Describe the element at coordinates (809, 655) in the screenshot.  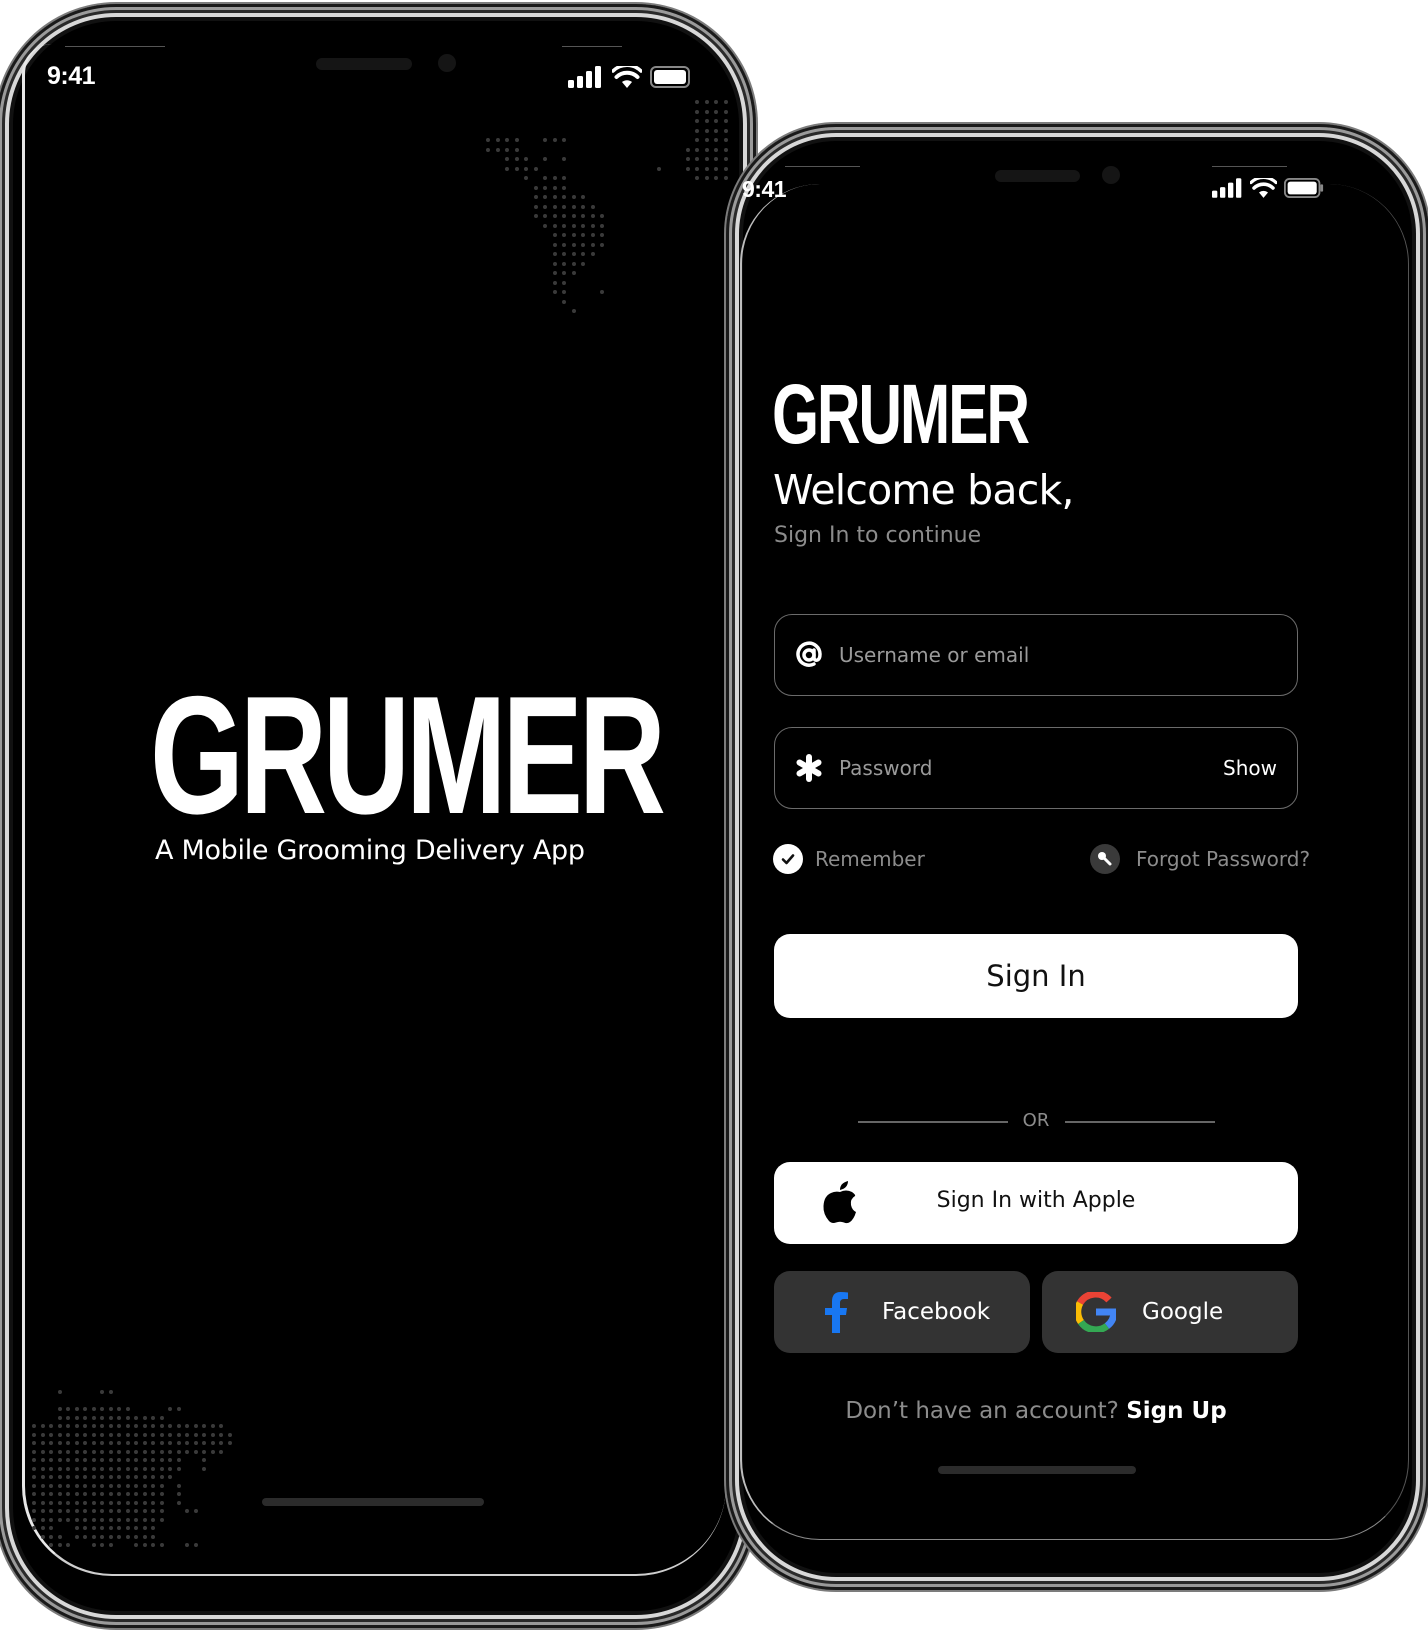
I see `at-sign-icon` at that location.